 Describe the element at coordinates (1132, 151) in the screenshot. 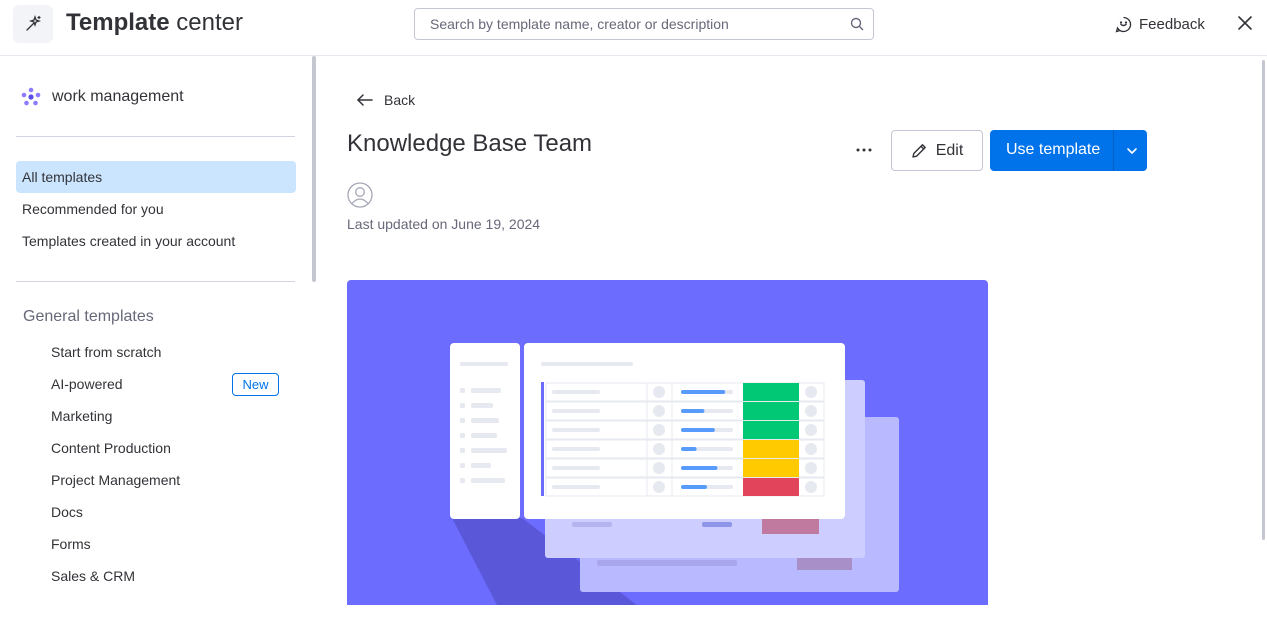

I see `chevron-down-icon` at that location.